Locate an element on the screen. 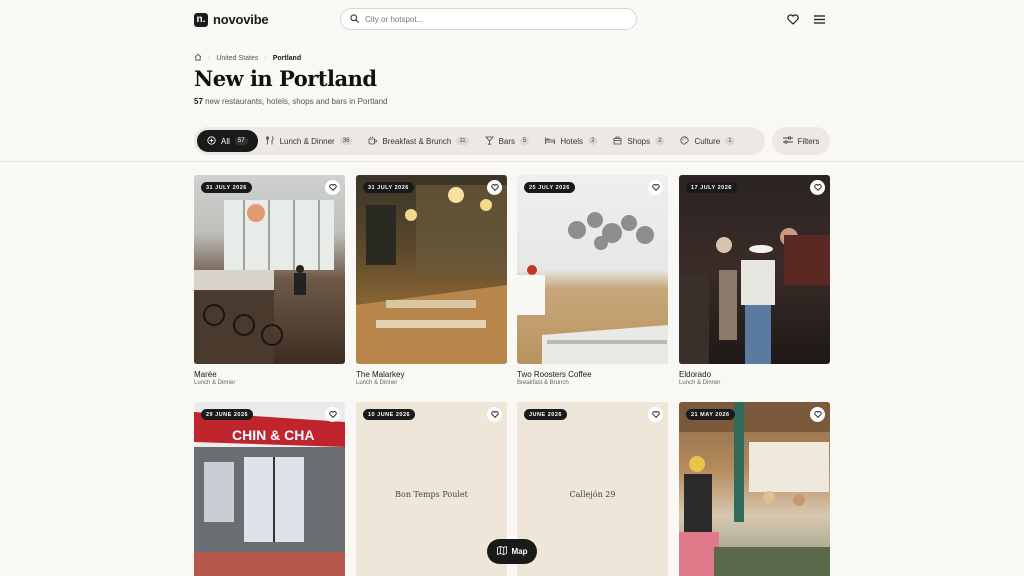 This screenshot has width=1024, height=576. filters-button: Filters is located at coordinates (801, 141).